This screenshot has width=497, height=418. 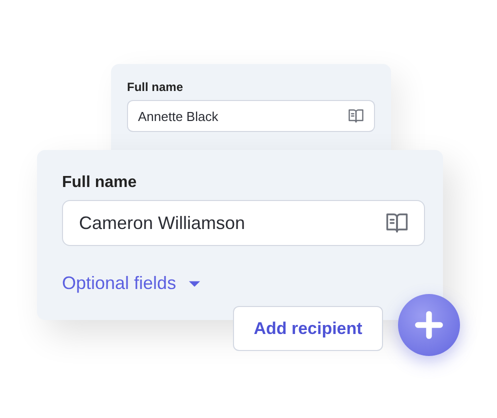 I want to click on optional-fields-toggle: Optional fields, so click(x=132, y=283).